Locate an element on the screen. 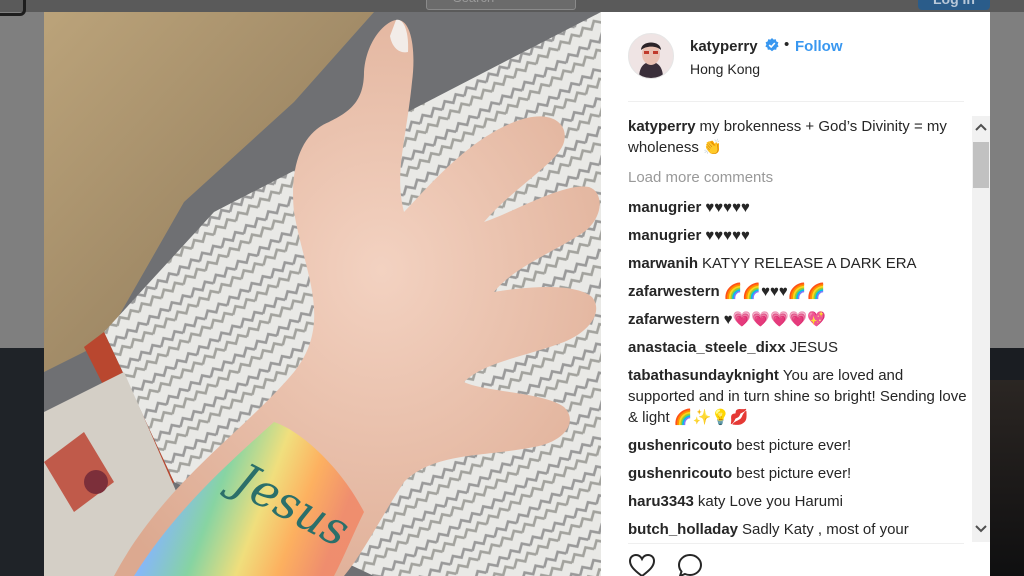 This screenshot has height=576, width=1024. background-login-button: Log In is located at coordinates (954, 5).